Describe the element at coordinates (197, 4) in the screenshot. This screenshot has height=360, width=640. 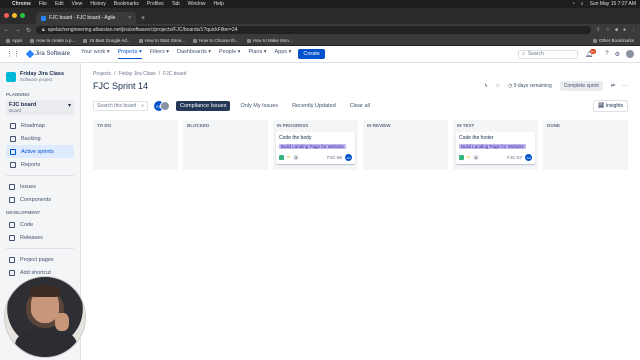
I see `menu-window: Window` at that location.